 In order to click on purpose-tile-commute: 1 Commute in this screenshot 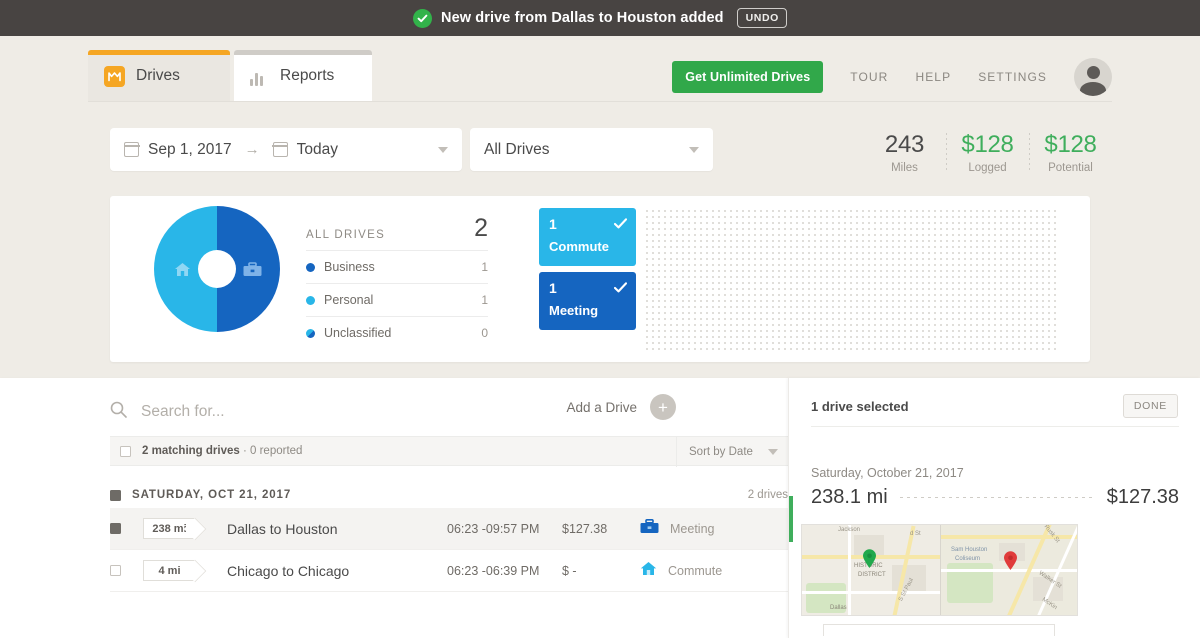, I will do `click(587, 237)`.